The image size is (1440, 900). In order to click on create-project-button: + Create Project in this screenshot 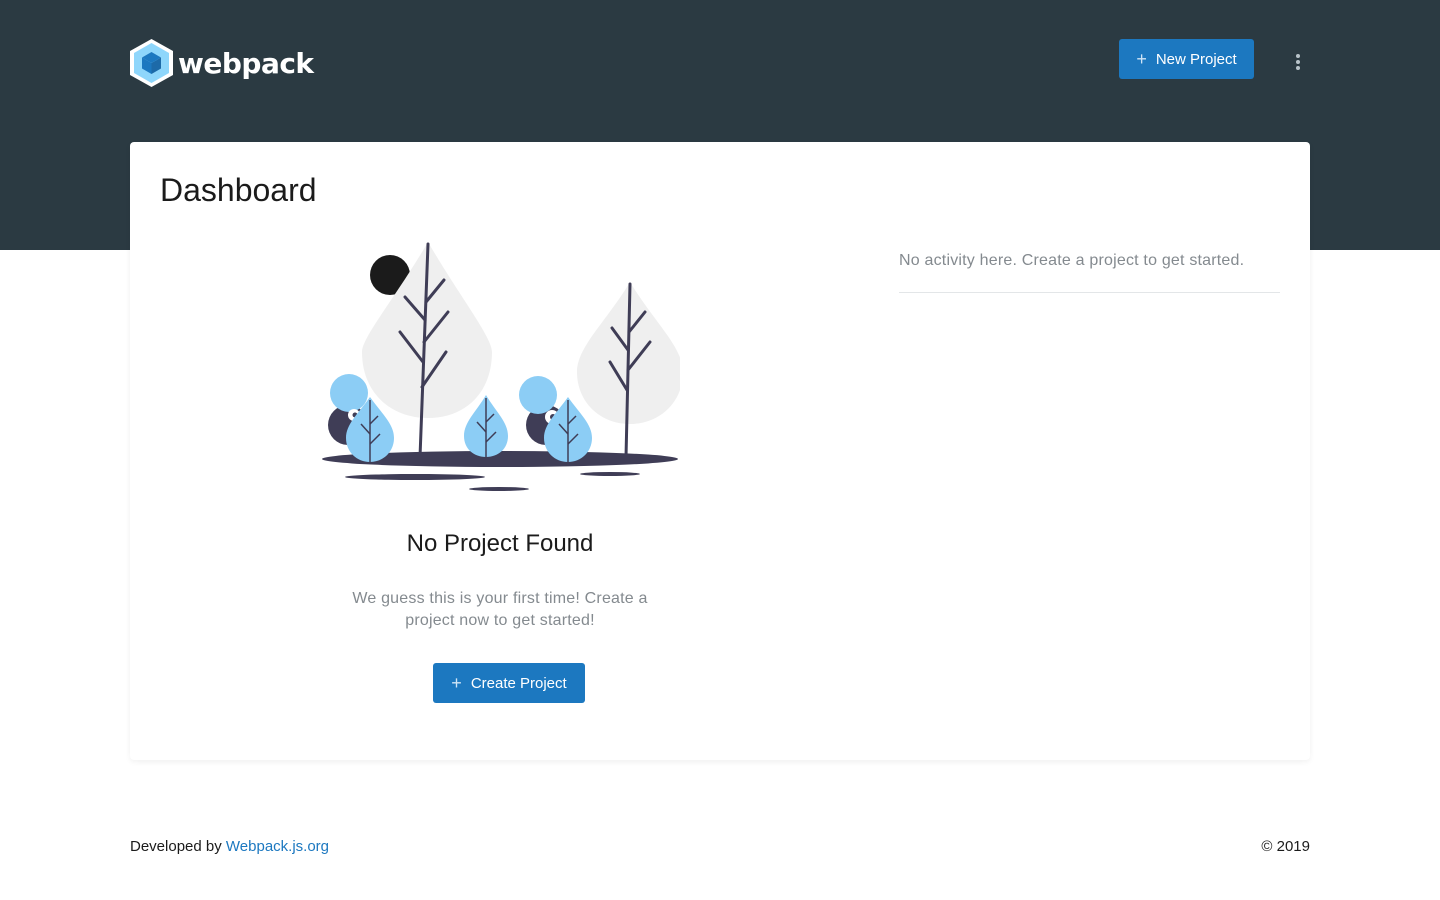, I will do `click(509, 683)`.